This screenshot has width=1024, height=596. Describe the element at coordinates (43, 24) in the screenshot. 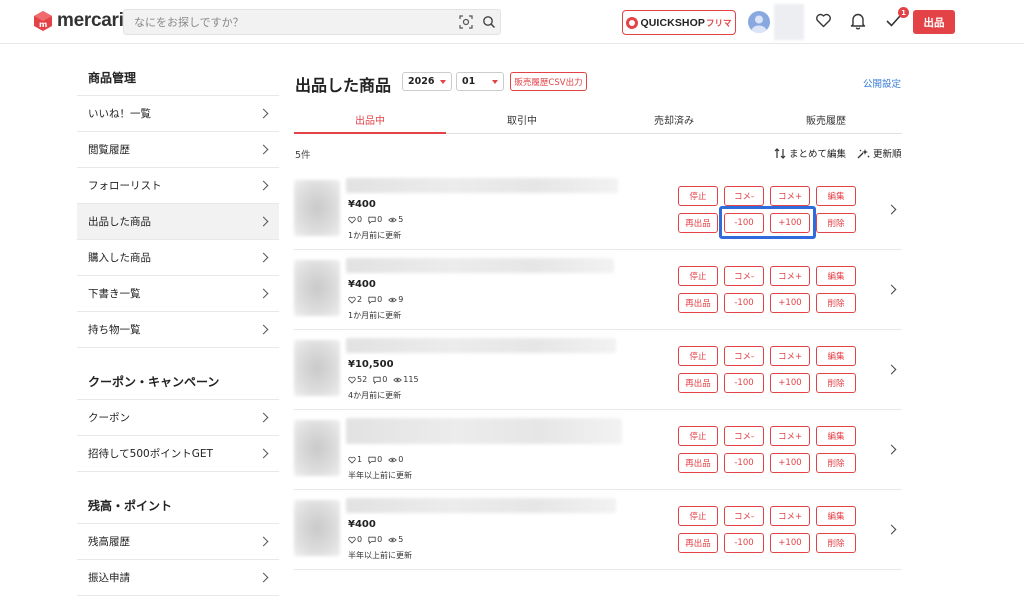

I see `svg-text: m` at that location.